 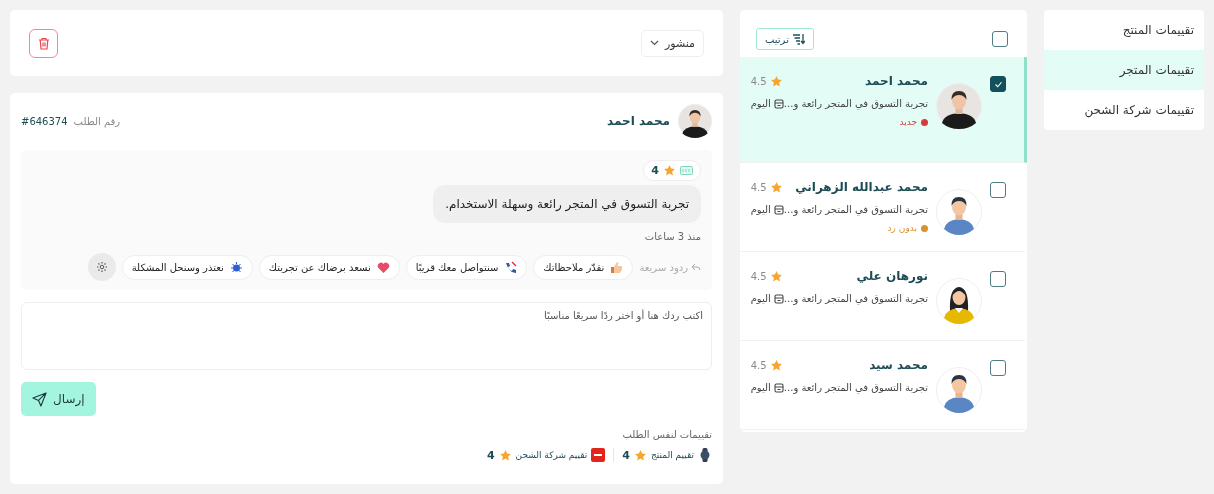 What do you see at coordinates (466, 267) in the screenshot?
I see `quick-reply-chip: سنتواصل معك قريبًا` at bounding box center [466, 267].